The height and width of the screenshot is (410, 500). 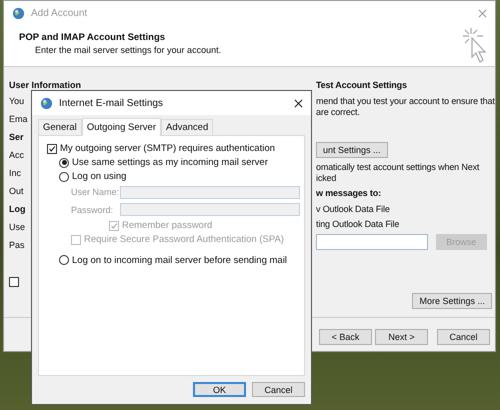 What do you see at coordinates (298, 103) in the screenshot?
I see `close-icon` at bounding box center [298, 103].